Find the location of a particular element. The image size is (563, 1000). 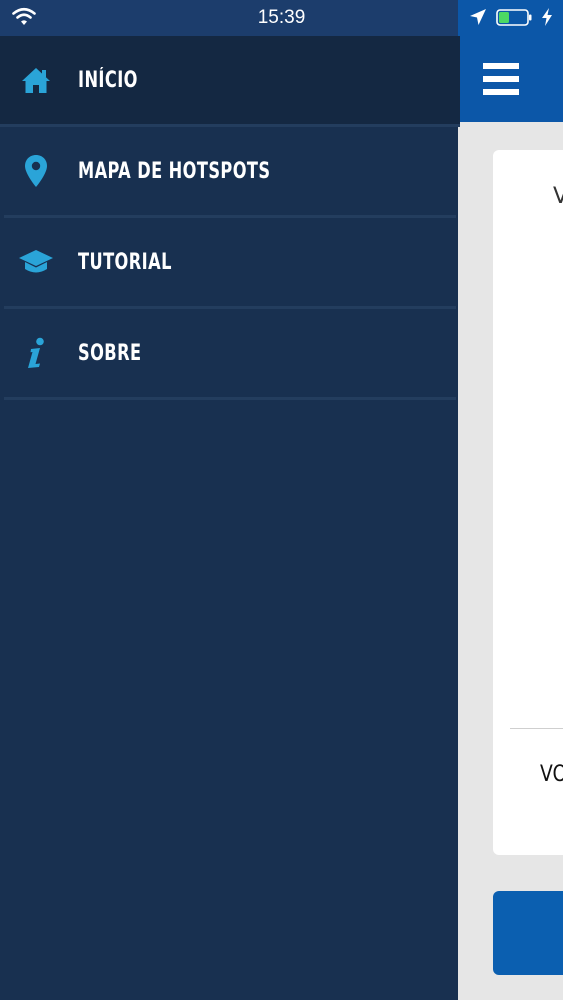

charging-bolt-icon is located at coordinates (547, 17).